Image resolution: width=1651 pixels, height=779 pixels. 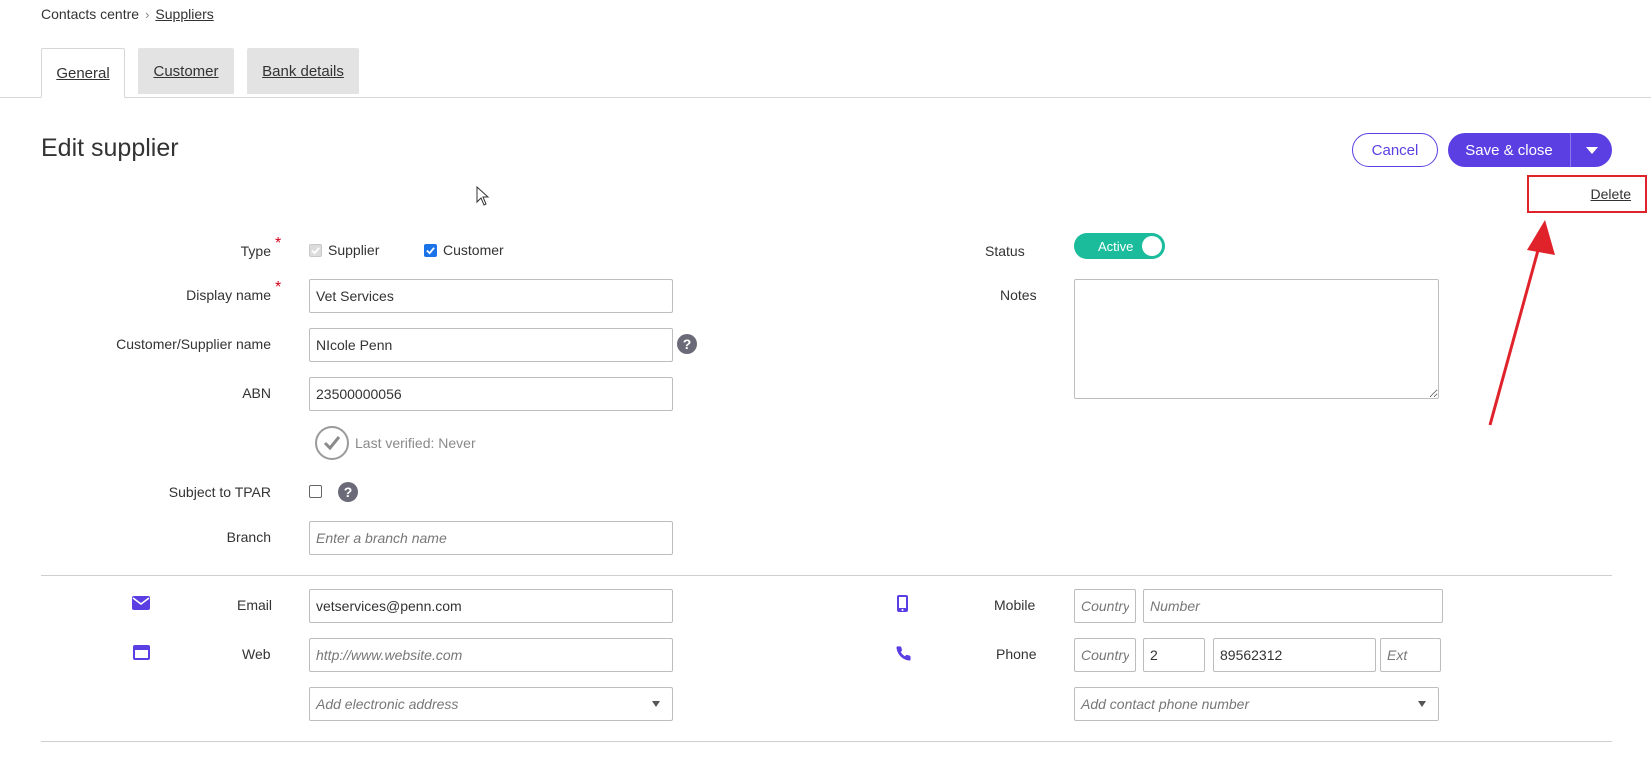 I want to click on browser-window-icon, so click(x=141, y=652).